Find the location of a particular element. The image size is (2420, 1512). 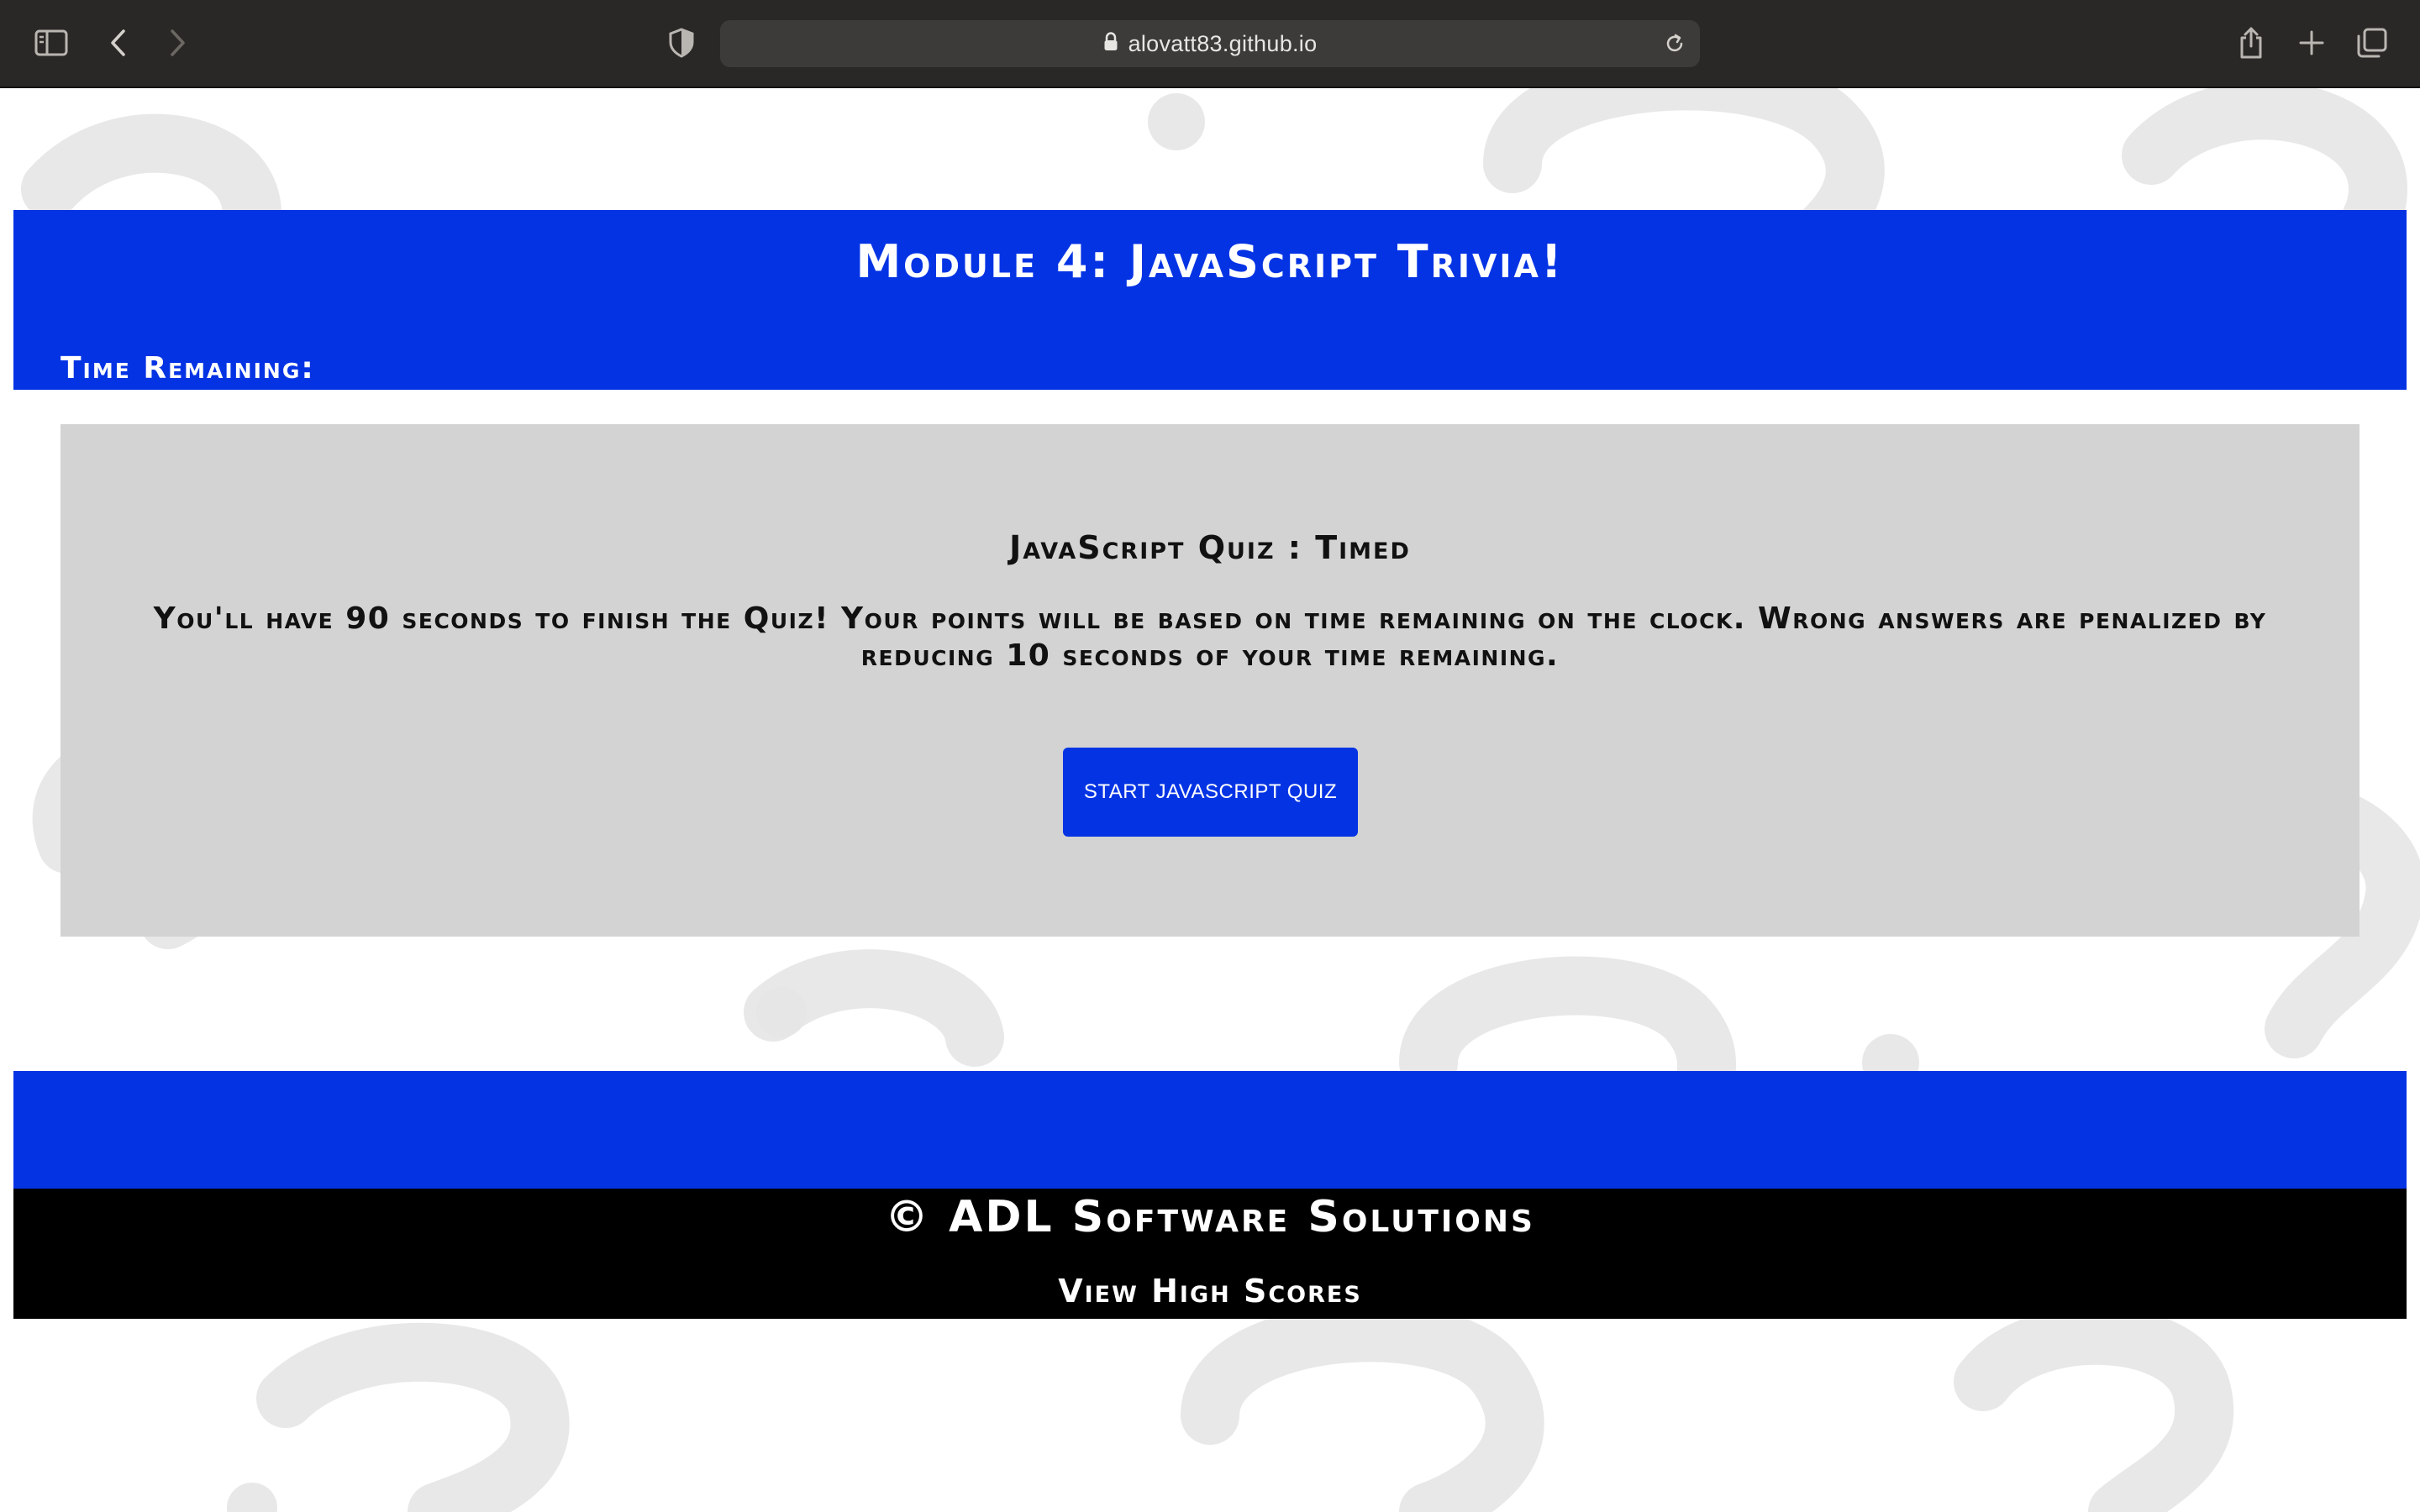

lock-icon is located at coordinates (1110, 43).